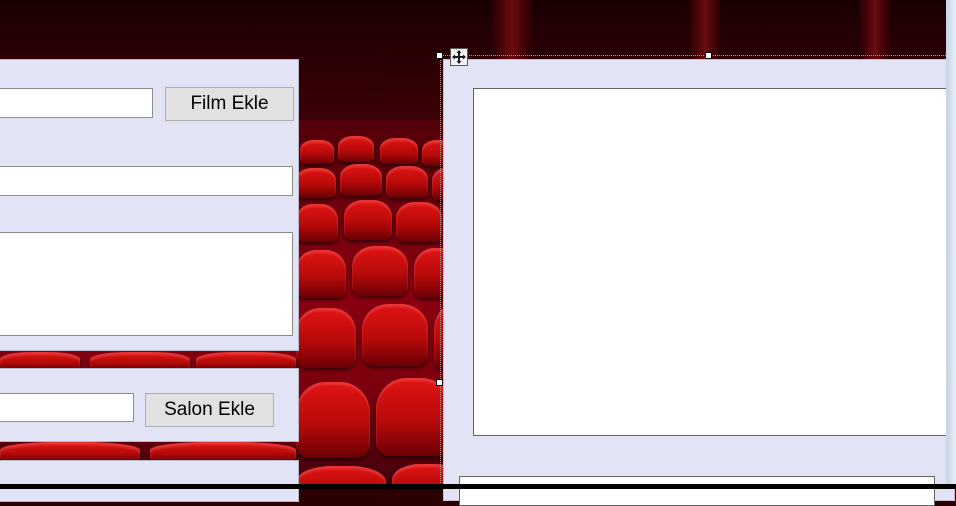 This screenshot has width=956, height=506. Describe the element at coordinates (440, 272) in the screenshot. I see `selection-border-left` at that location.